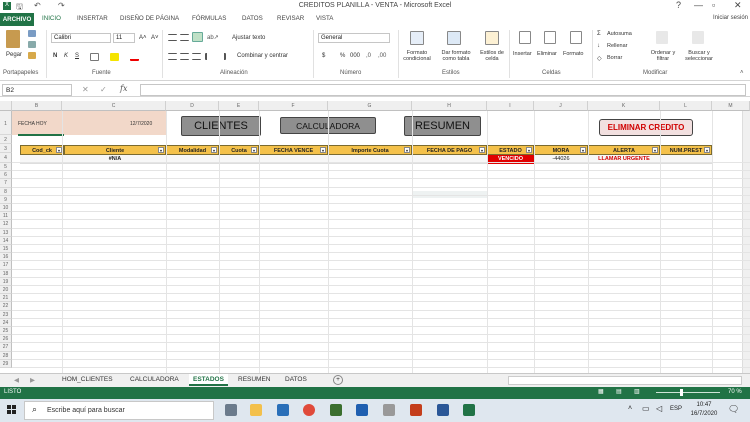  I want to click on tab-insertar: INSERTAR, so click(92, 18).